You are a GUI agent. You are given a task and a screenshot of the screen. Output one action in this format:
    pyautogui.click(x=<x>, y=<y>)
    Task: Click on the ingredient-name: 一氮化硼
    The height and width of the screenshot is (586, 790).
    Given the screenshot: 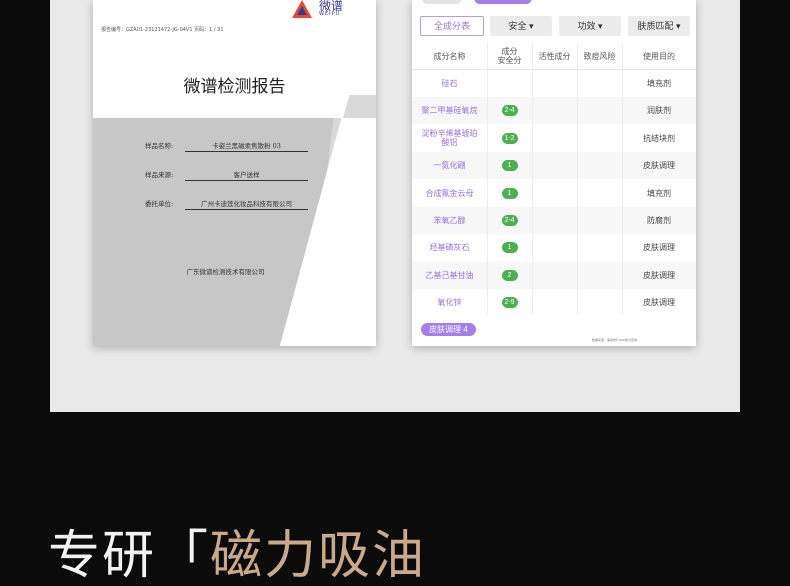 What is the action you would take?
    pyautogui.click(x=449, y=165)
    